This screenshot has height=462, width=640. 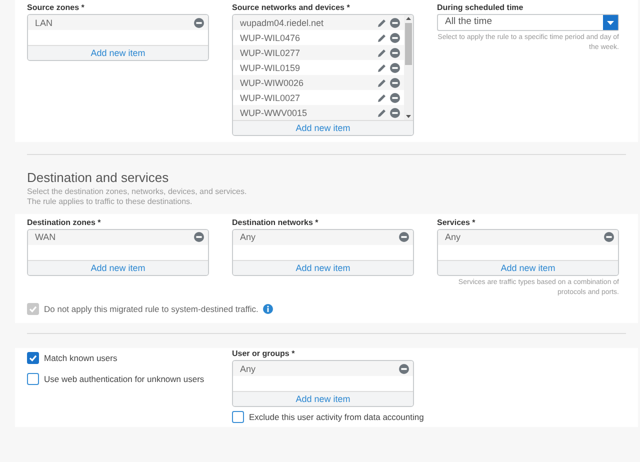 I want to click on list-item: LAN, so click(x=118, y=22).